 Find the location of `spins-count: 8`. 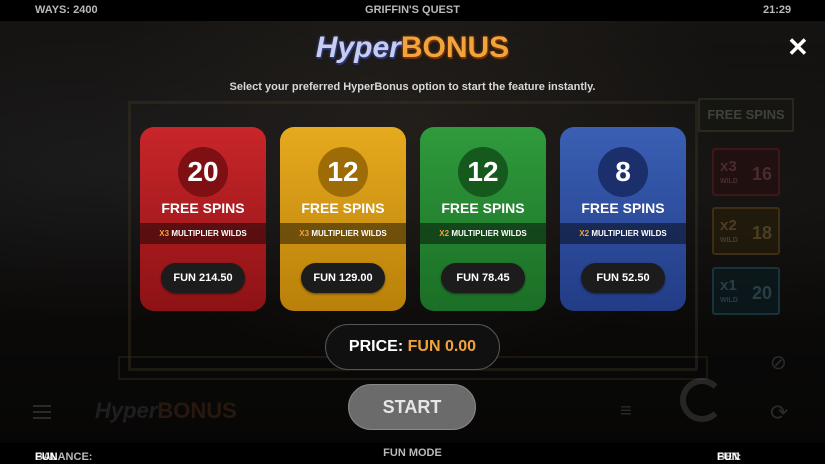

spins-count: 8 is located at coordinates (623, 172).